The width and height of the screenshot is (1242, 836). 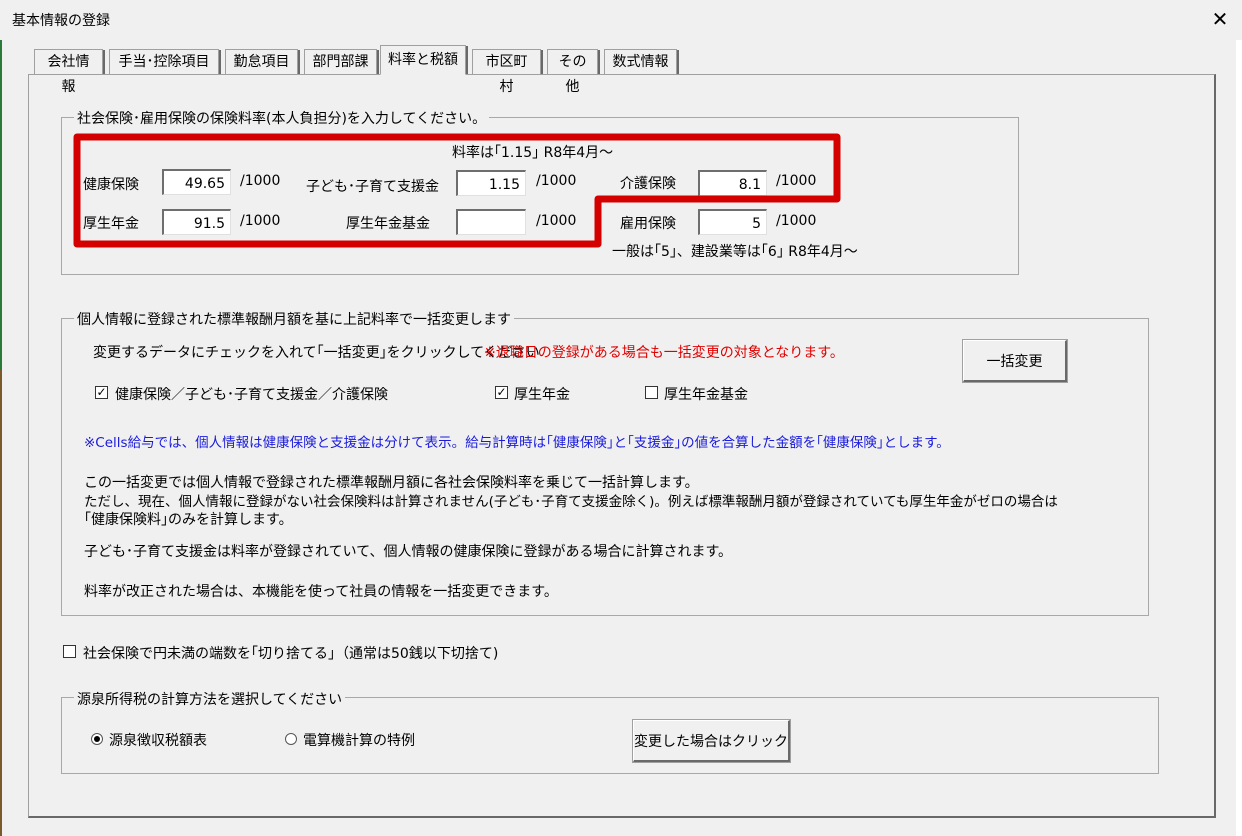 What do you see at coordinates (158, 741) in the screenshot?
I see `tax-table-label: 源泉徴収税額表` at bounding box center [158, 741].